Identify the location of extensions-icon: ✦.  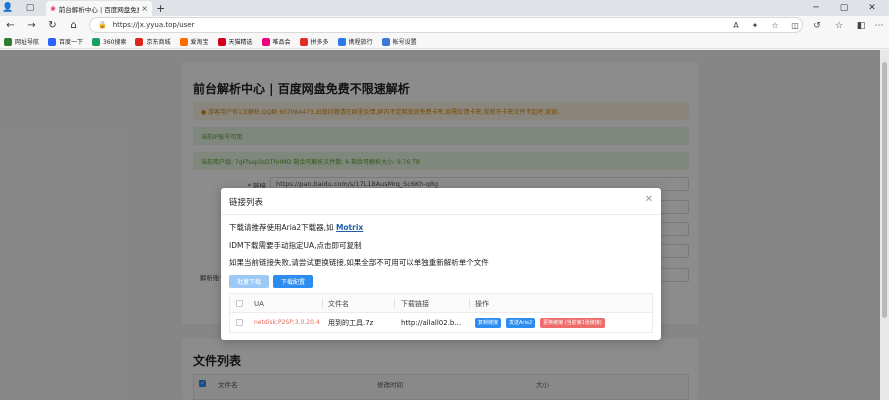
(755, 25).